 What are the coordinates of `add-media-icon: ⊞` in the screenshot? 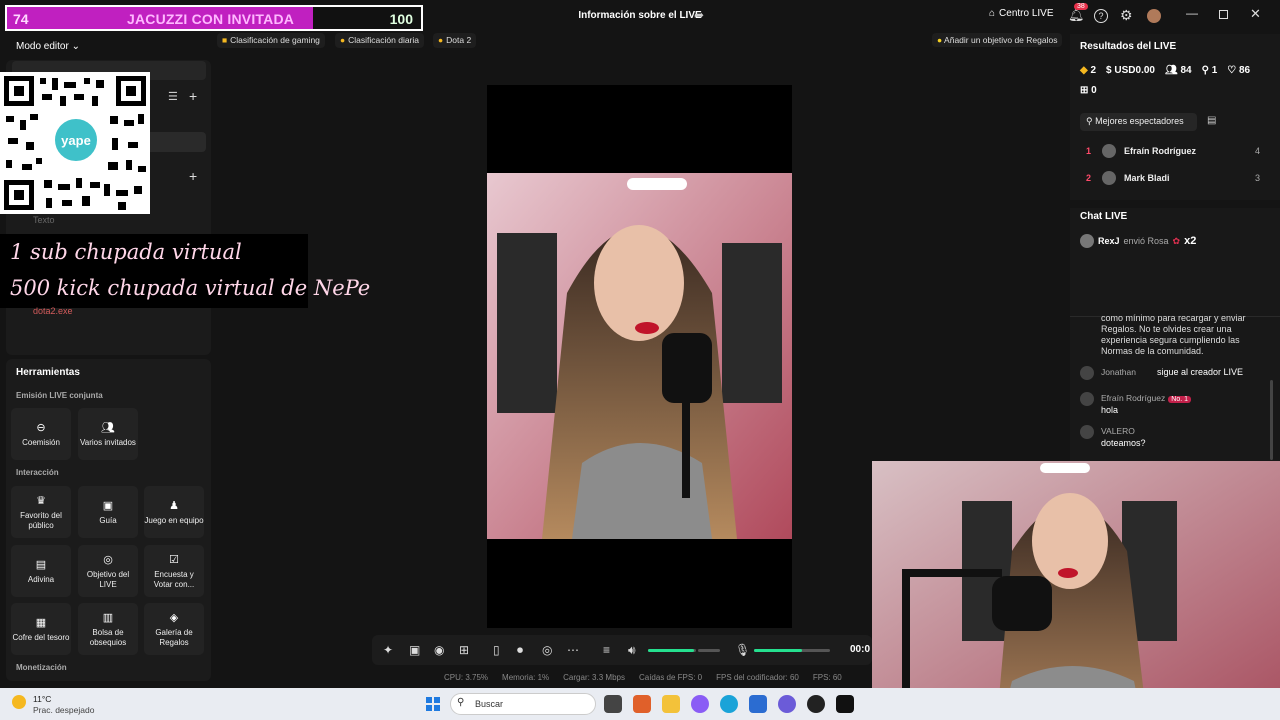 It's located at (464, 650).